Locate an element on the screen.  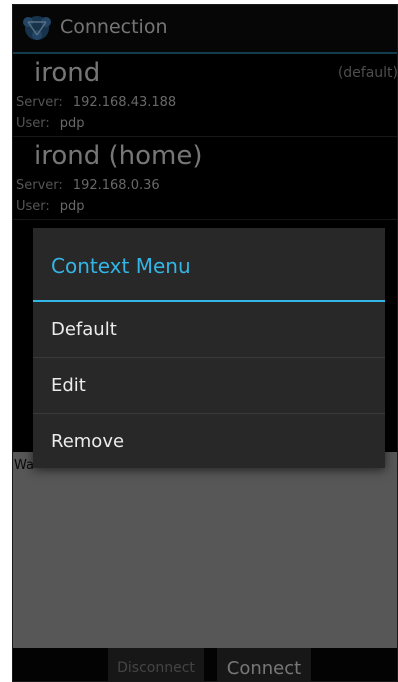
menu-item-label: Remove is located at coordinates (88, 441).